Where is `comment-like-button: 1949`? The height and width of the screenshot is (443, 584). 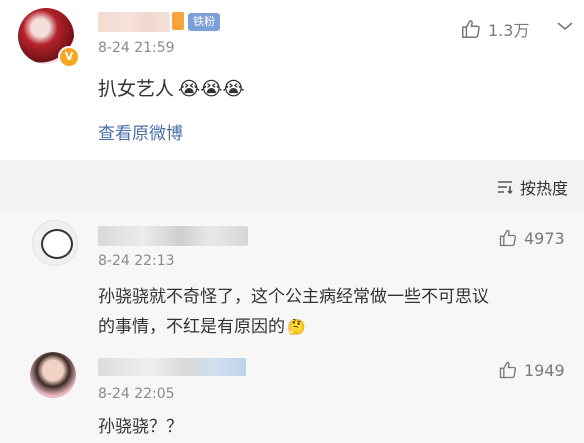
comment-like-button: 1949 is located at coordinates (531, 370).